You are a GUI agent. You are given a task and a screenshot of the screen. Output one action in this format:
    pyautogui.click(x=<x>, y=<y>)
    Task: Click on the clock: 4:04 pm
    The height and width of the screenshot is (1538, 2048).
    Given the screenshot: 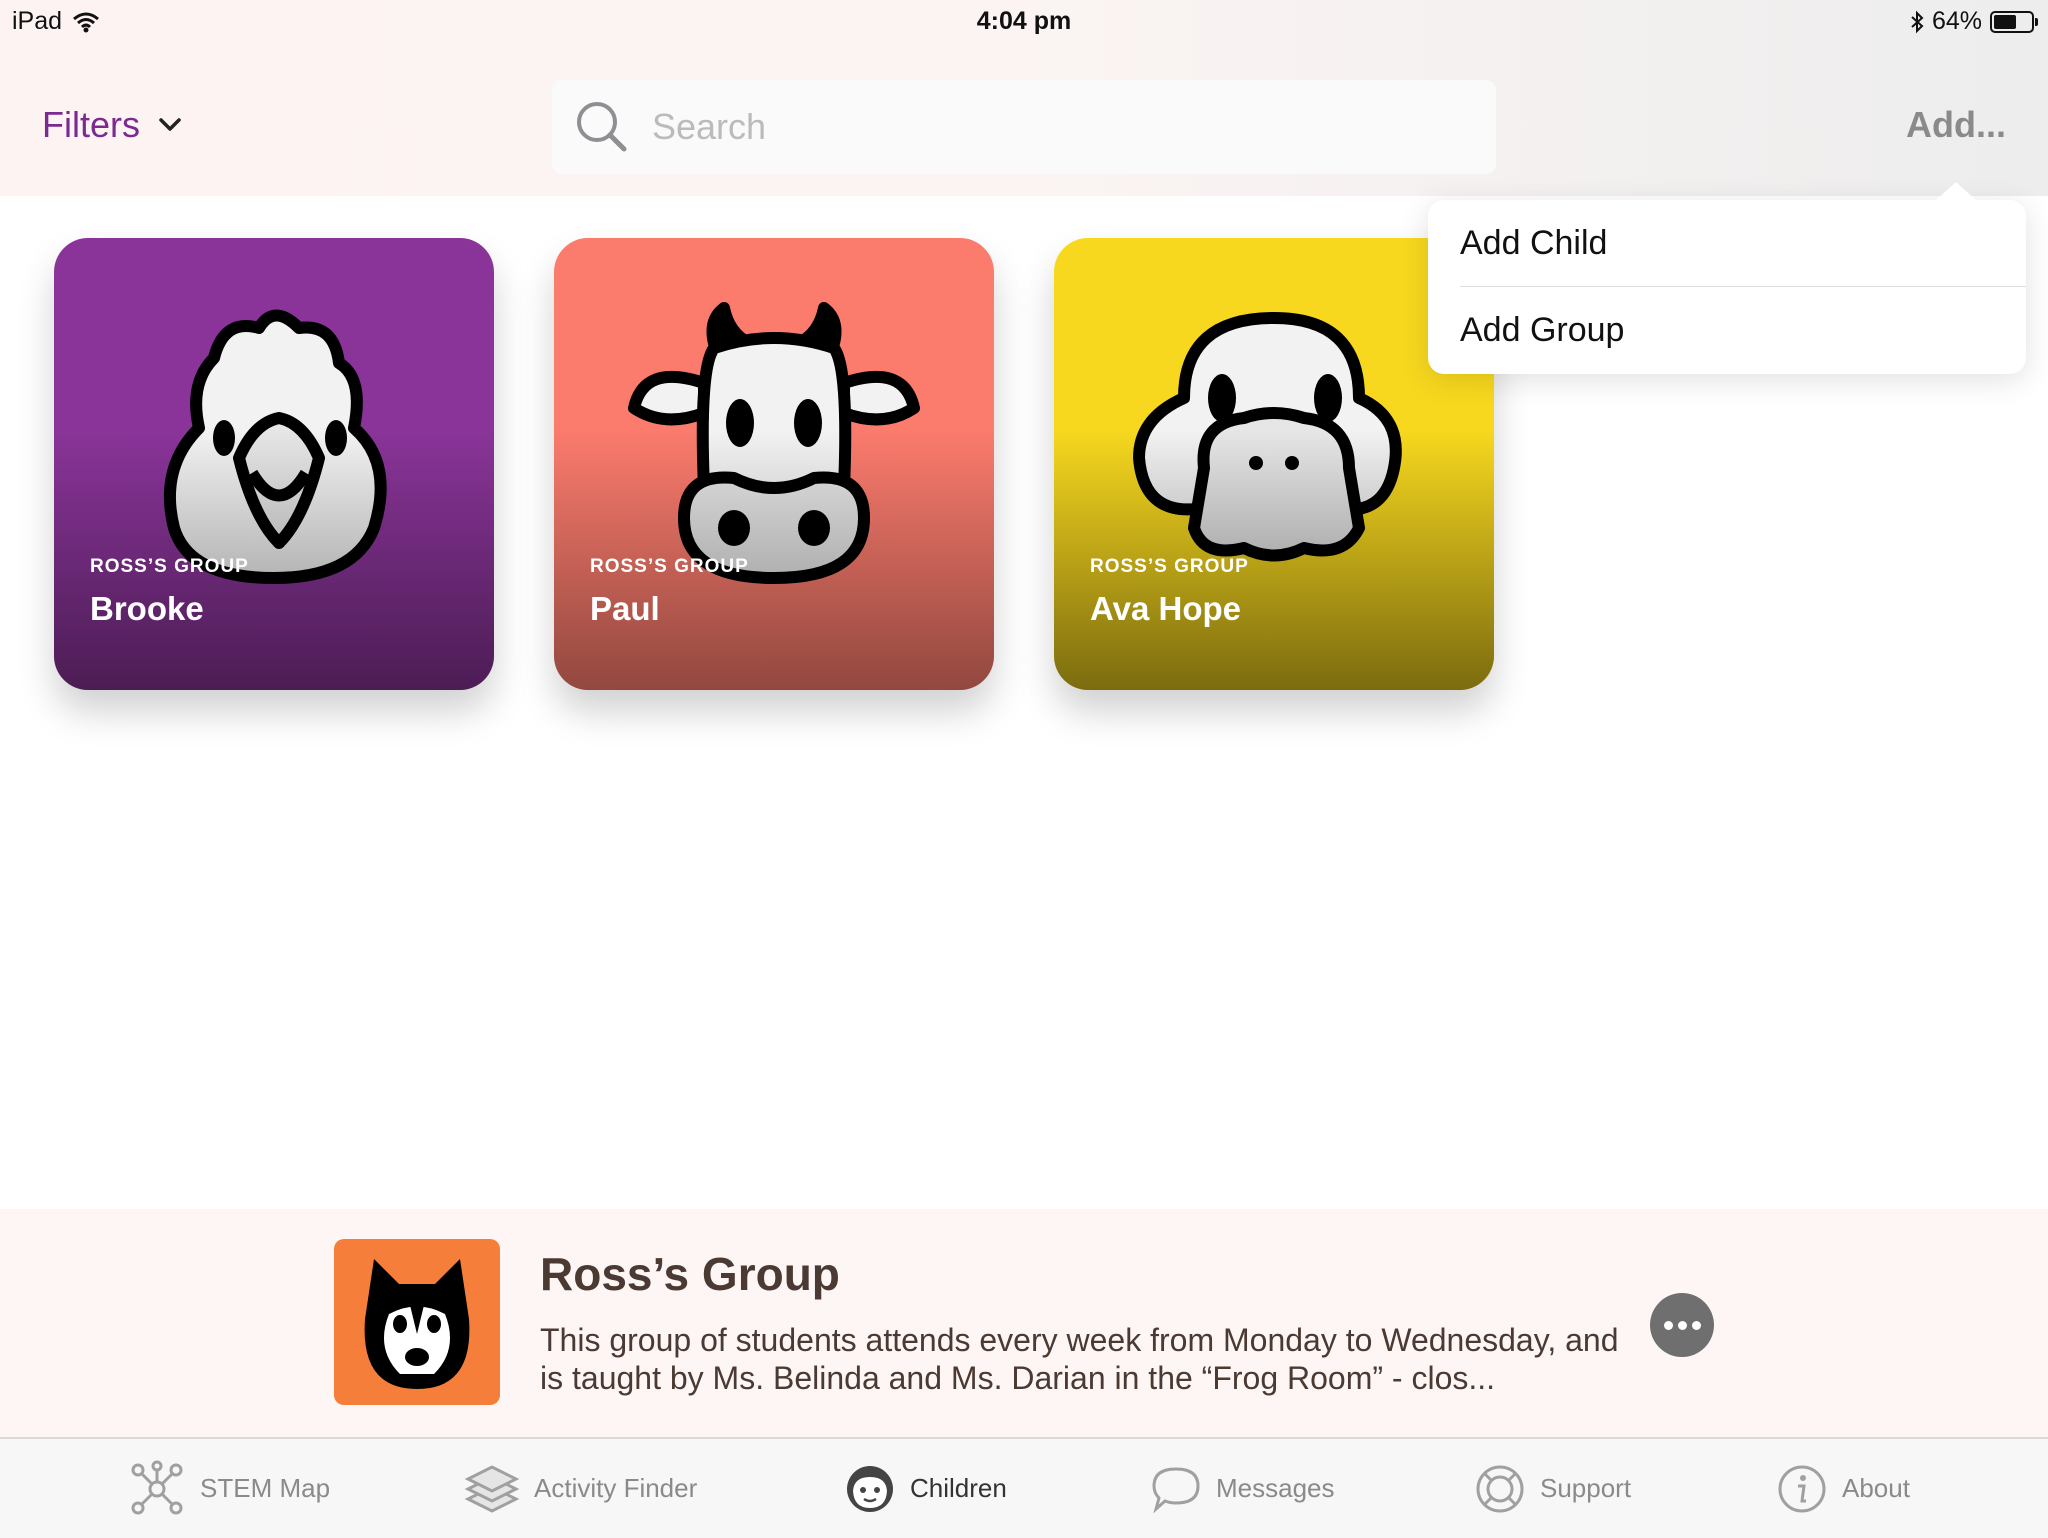 What is the action you would take?
    pyautogui.click(x=1024, y=21)
    